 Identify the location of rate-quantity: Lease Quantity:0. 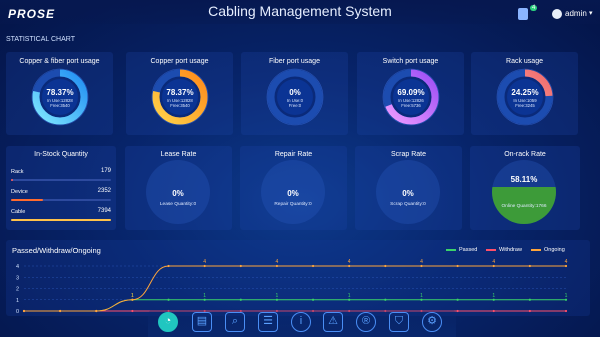
(178, 204).